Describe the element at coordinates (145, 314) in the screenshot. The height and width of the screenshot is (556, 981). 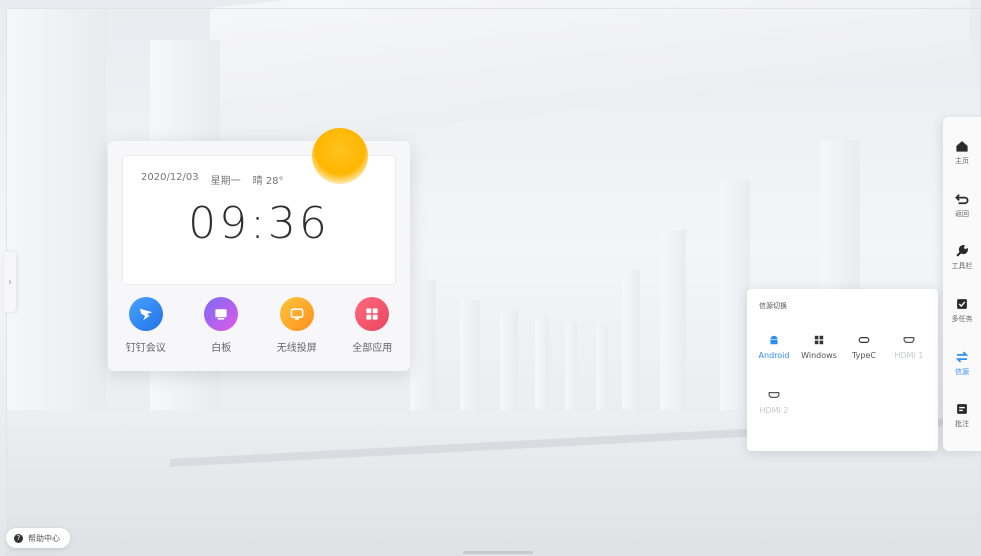
I see `dingtalk-icon` at that location.